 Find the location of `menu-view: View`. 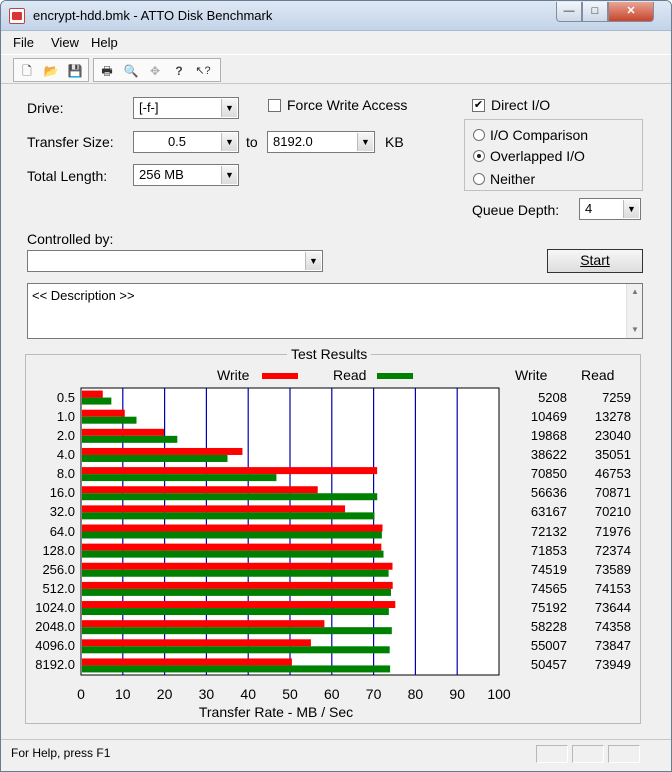

menu-view: View is located at coordinates (65, 42).